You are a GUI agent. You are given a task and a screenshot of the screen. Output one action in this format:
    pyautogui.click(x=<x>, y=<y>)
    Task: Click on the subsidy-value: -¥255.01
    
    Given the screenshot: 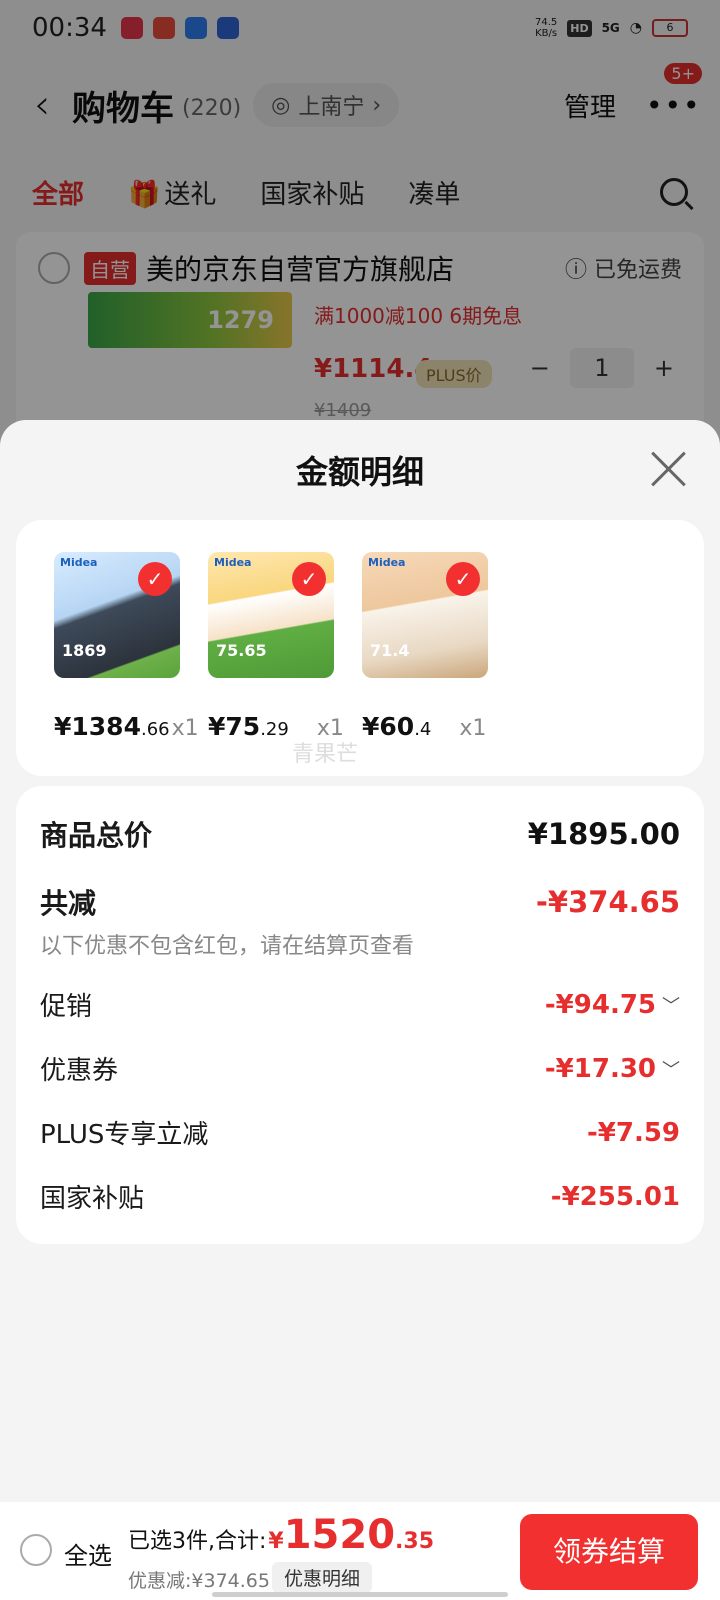 What is the action you would take?
    pyautogui.click(x=615, y=1196)
    